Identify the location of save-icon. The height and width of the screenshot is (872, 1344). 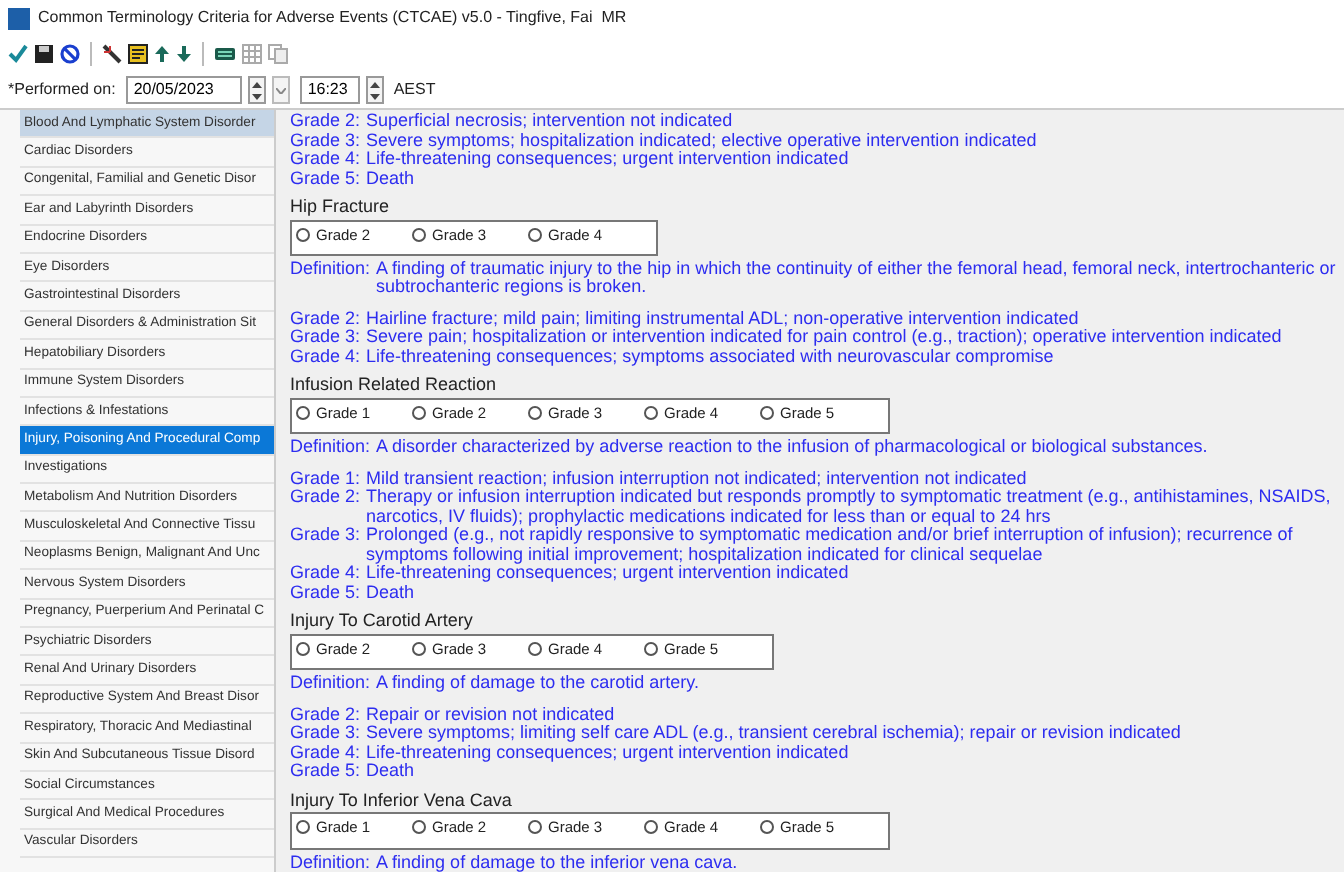
(44, 54).